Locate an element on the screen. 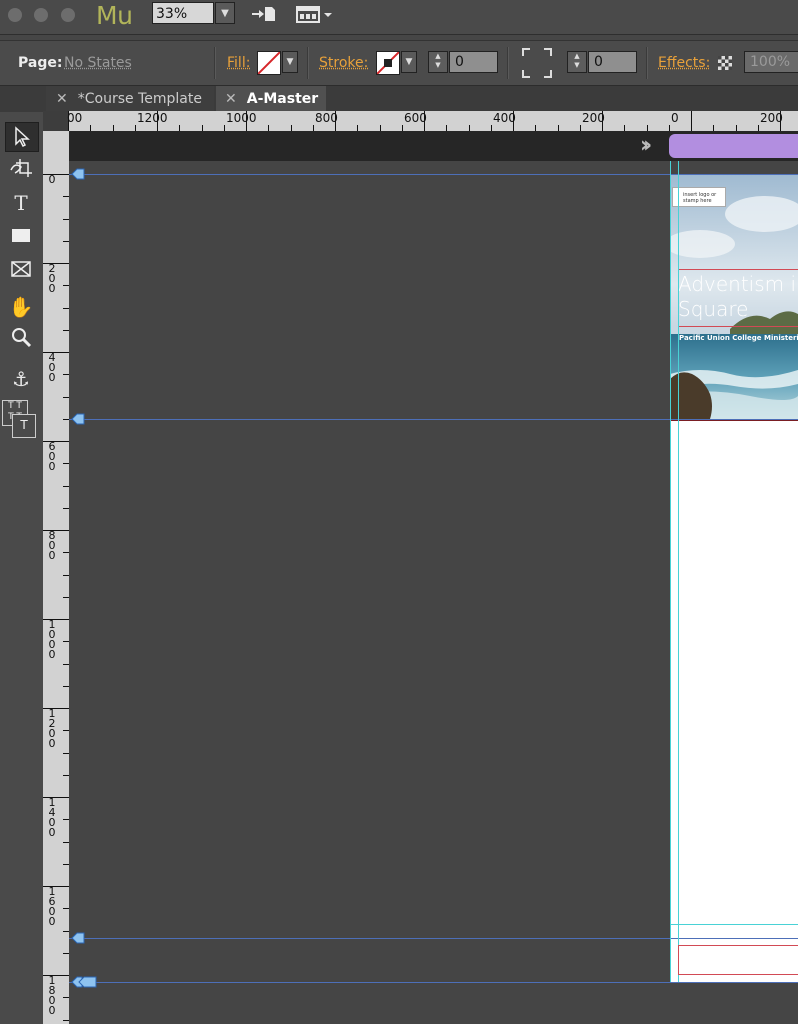 This screenshot has height=1024, width=798. import-place-icon is located at coordinates (263, 14).